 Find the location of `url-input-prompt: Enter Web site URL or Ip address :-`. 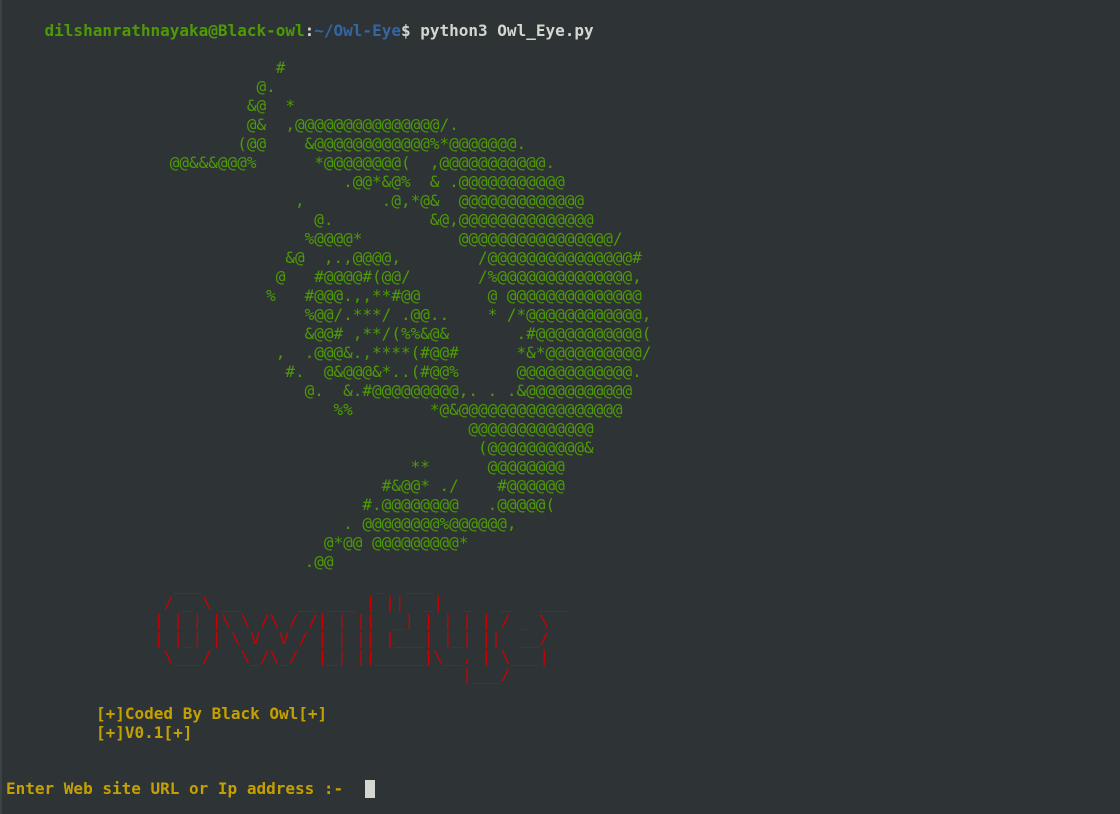

url-input-prompt: Enter Web site URL or Ip address :- is located at coordinates (190, 789).